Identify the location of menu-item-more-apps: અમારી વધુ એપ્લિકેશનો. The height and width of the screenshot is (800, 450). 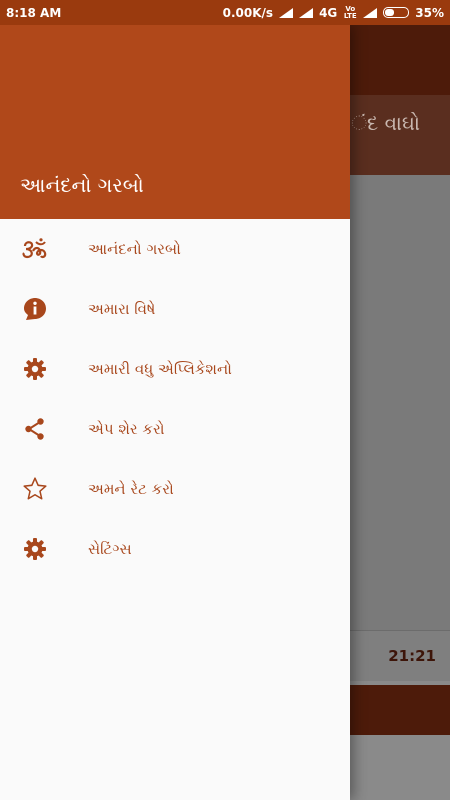
(175, 369).